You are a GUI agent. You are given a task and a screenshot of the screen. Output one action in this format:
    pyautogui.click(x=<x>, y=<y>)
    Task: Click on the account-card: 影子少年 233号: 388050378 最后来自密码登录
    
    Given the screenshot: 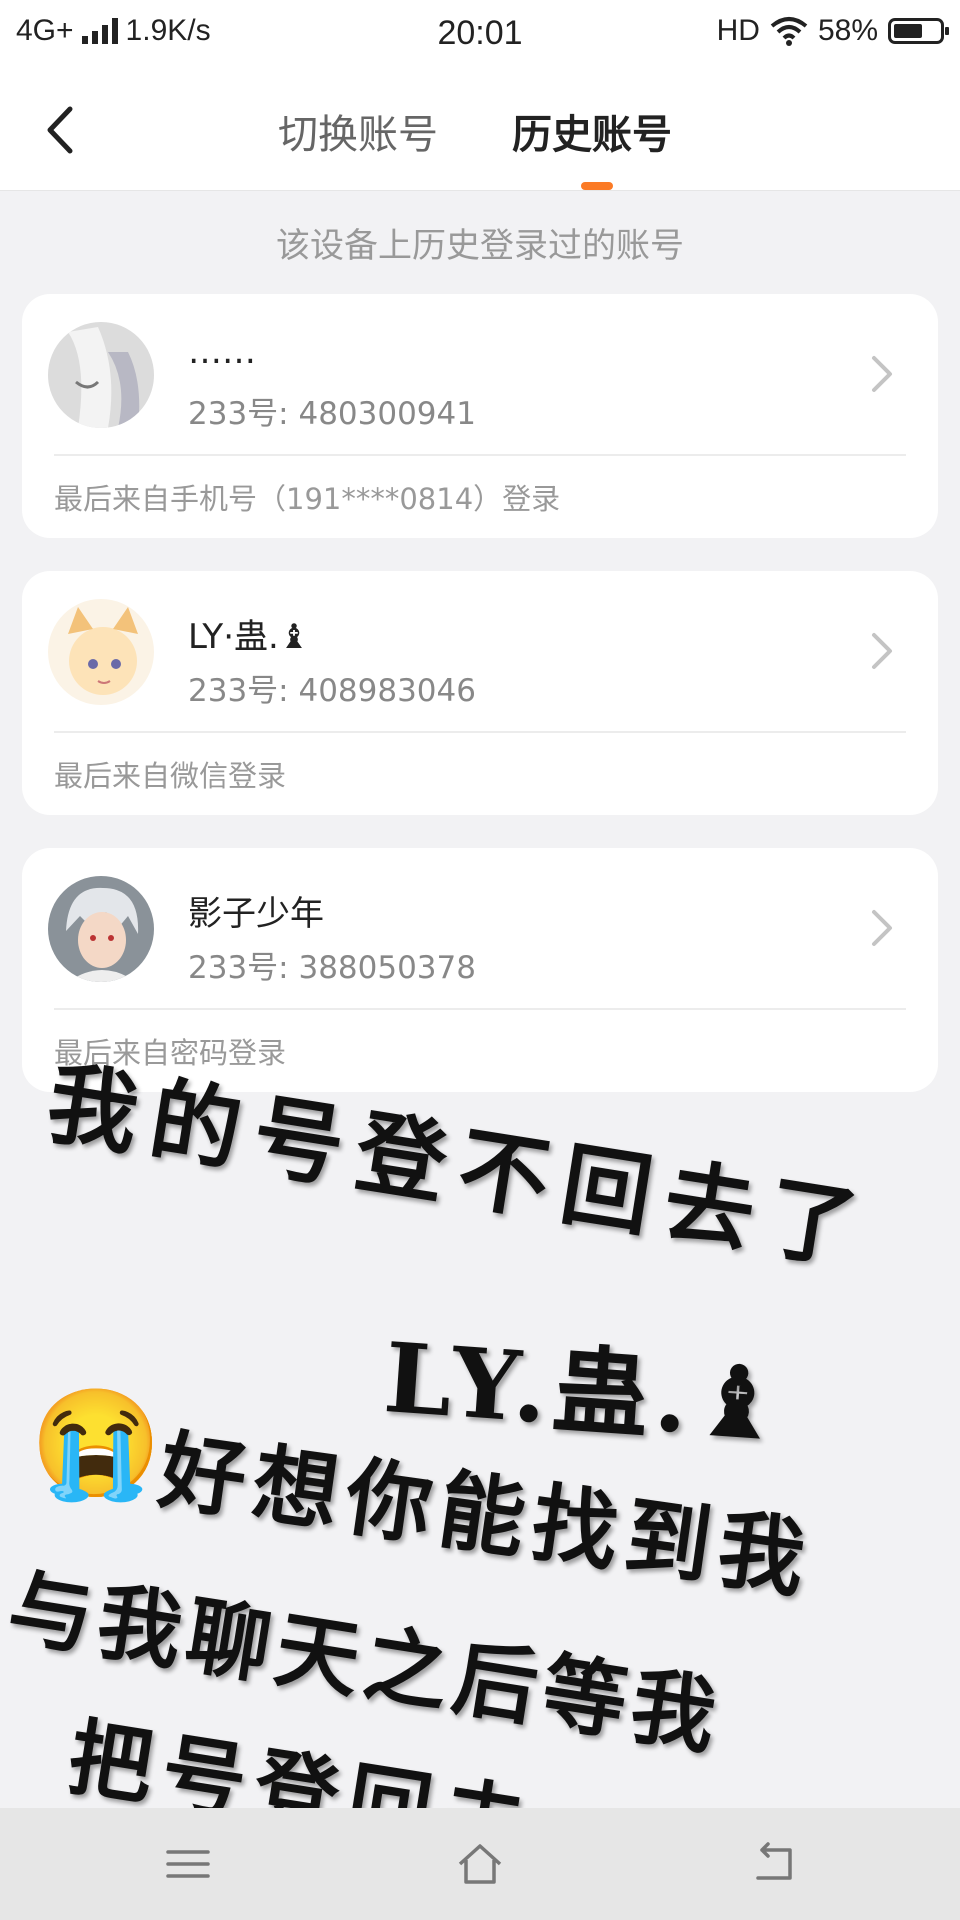 What is the action you would take?
    pyautogui.click(x=480, y=970)
    